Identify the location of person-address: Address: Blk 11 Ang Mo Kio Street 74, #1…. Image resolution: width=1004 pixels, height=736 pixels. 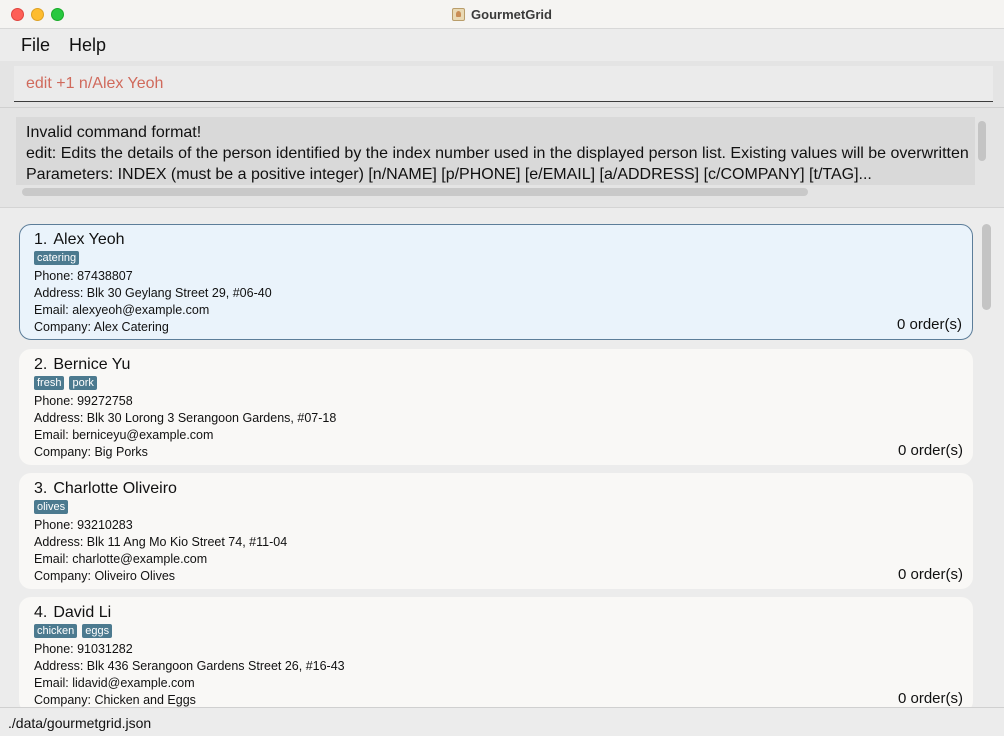
(161, 542).